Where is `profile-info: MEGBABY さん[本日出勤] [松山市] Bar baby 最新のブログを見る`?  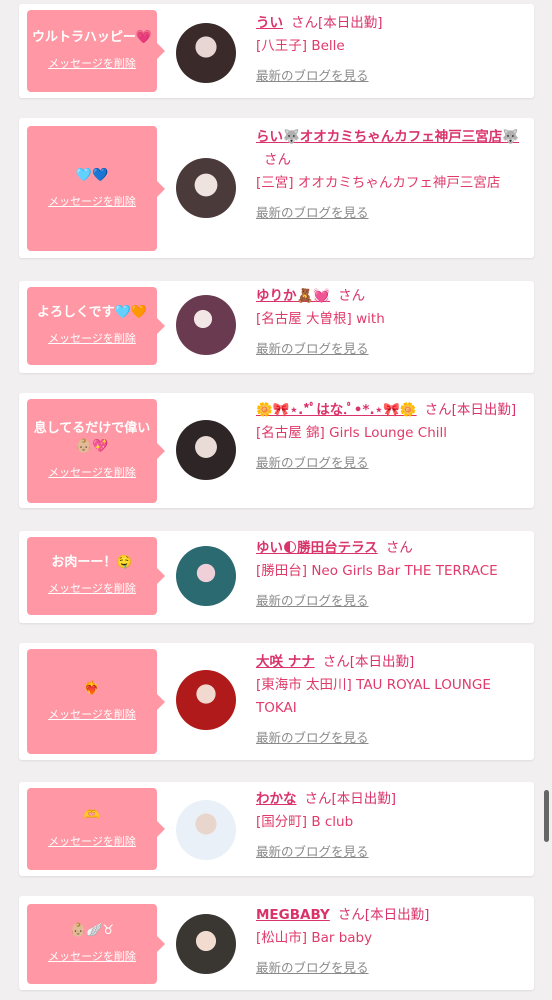
profile-info: MEGBABY さん[本日出勤] [松山市] Bar baby 最新のブログを見る is located at coordinates (391, 941).